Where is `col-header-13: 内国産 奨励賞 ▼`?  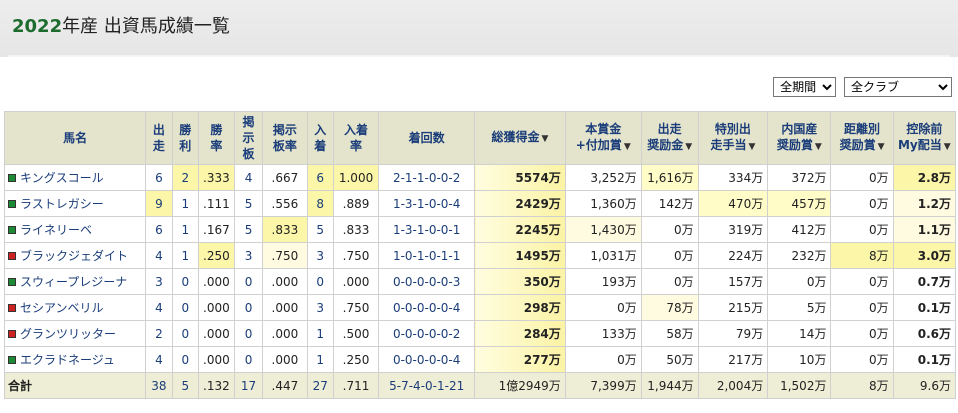 col-header-13: 内国産 奨励賞 ▼ is located at coordinates (799, 138).